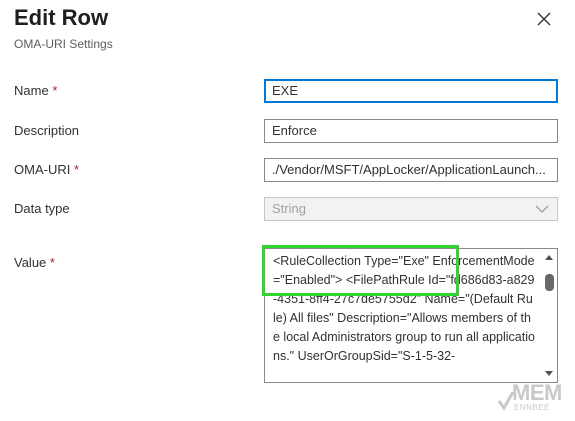 The height and width of the screenshot is (421, 575). I want to click on mem-watermark-logo: MEM ENNBEE, so click(532, 397).